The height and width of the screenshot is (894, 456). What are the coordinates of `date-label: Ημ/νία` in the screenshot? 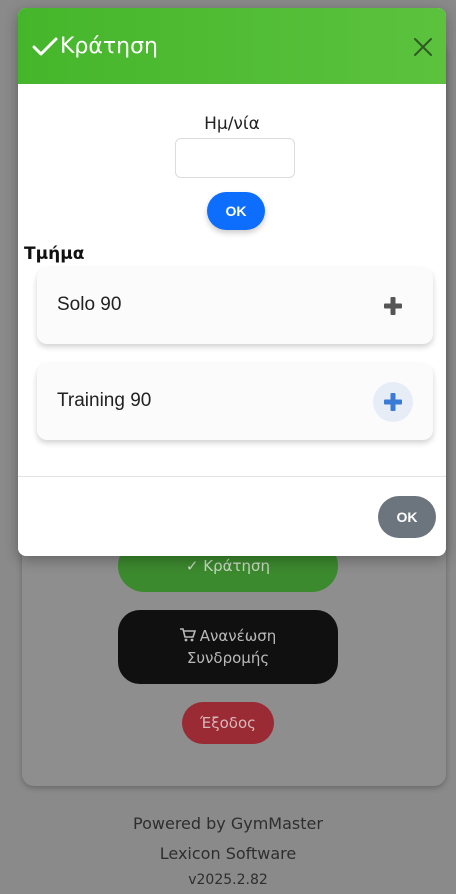 It's located at (232, 124).